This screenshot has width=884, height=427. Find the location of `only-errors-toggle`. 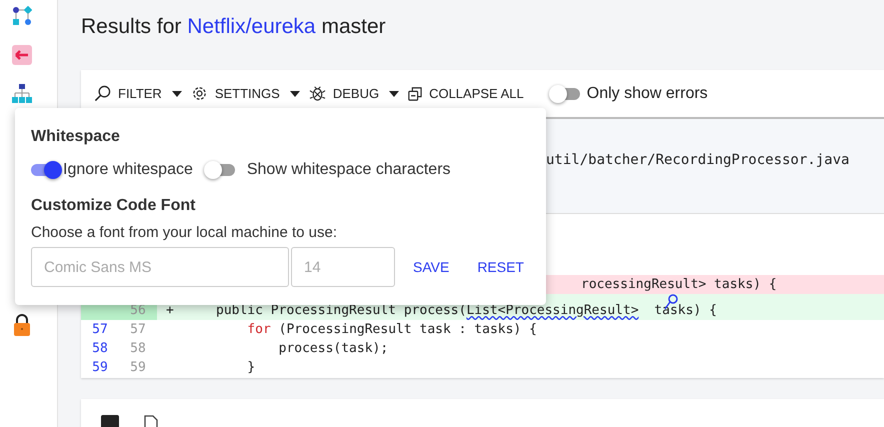

only-errors-toggle is located at coordinates (566, 94).